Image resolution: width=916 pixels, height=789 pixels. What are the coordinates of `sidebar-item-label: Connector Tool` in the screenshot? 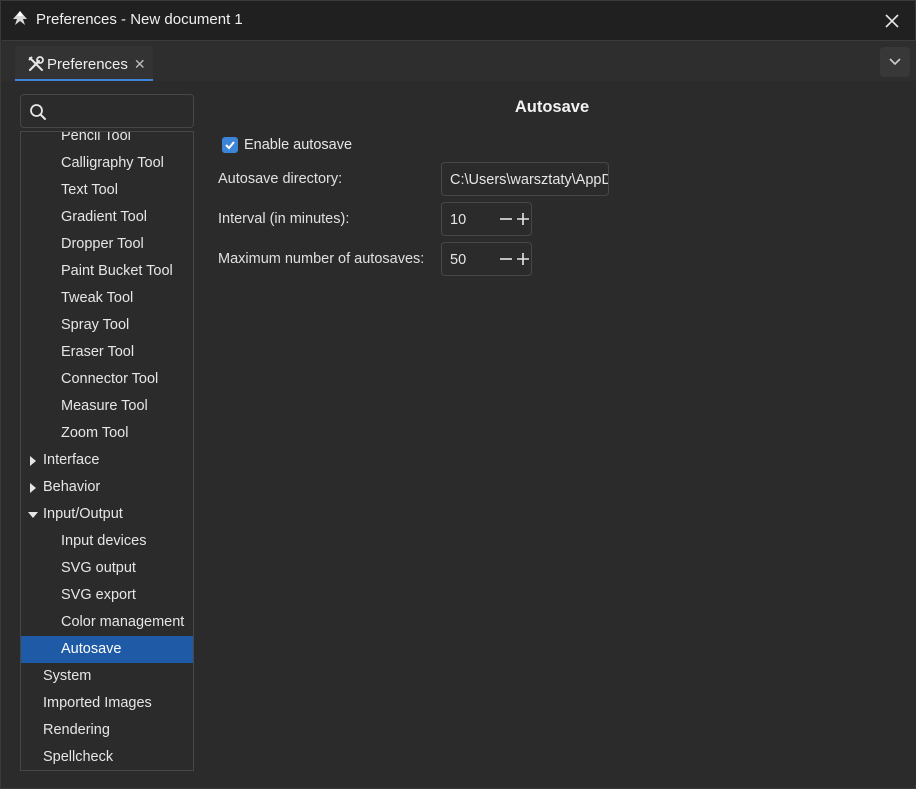 It's located at (110, 379).